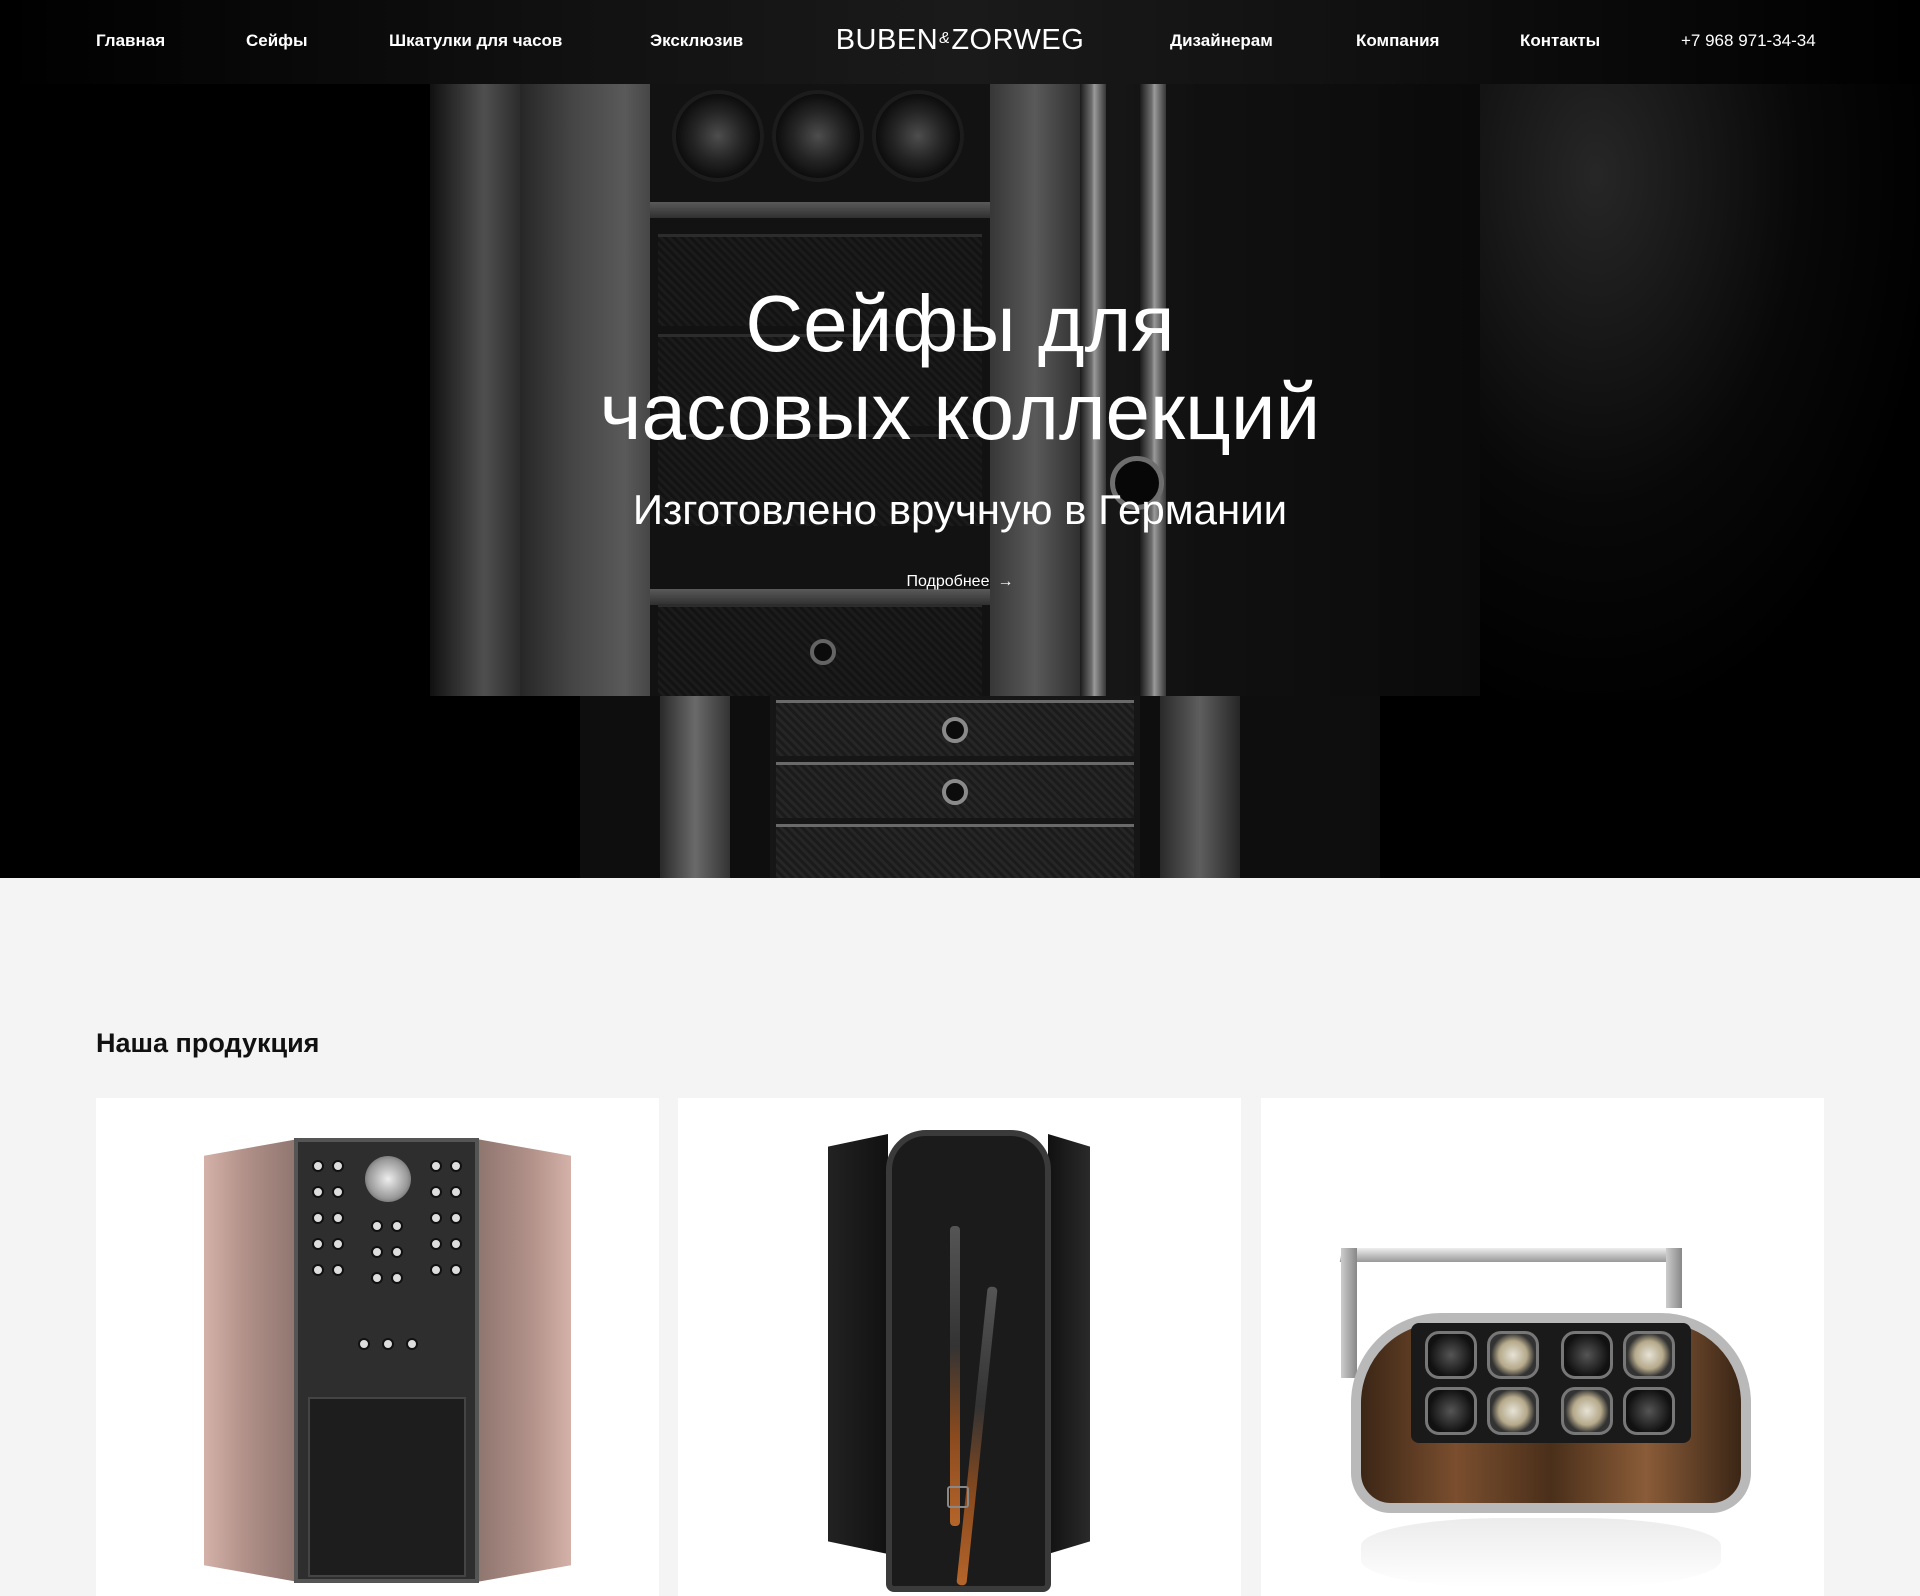 Image resolution: width=1920 pixels, height=1596 pixels. I want to click on products-section-title: Наша продукция, so click(208, 1043).